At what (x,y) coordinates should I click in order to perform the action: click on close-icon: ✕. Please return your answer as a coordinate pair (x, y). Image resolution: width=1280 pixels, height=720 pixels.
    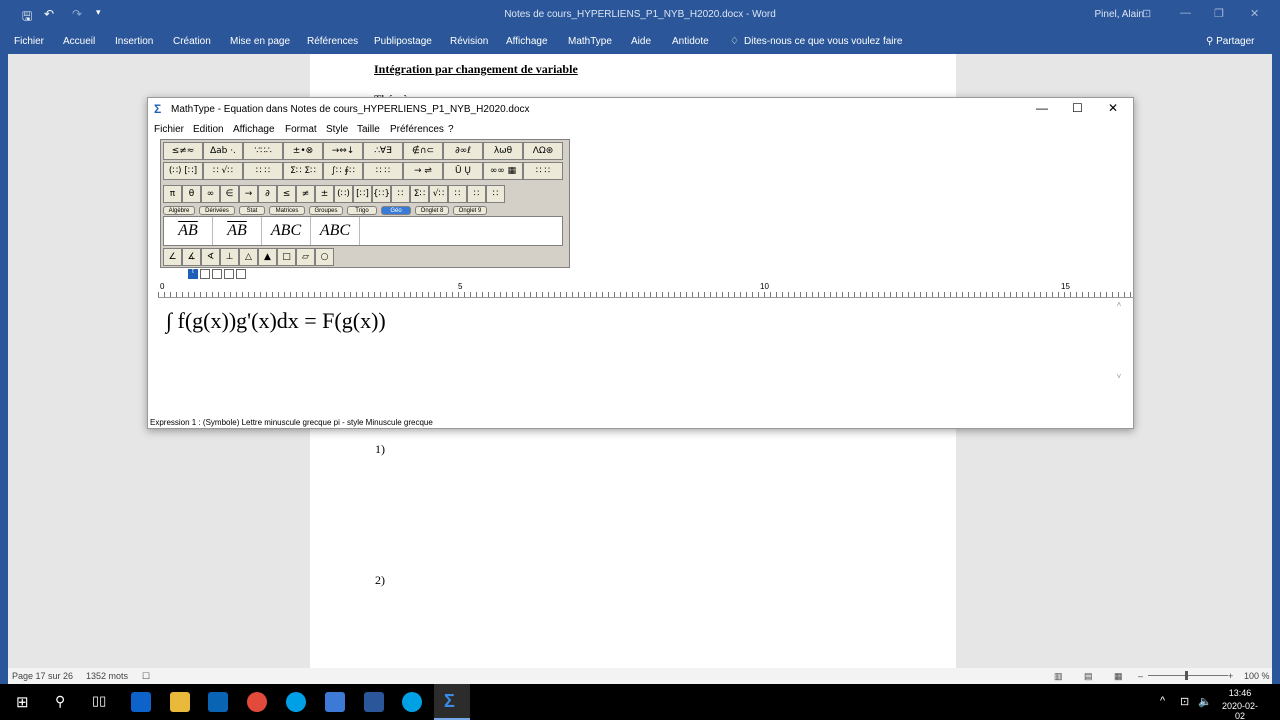
    Looking at the image, I should click on (1254, 13).